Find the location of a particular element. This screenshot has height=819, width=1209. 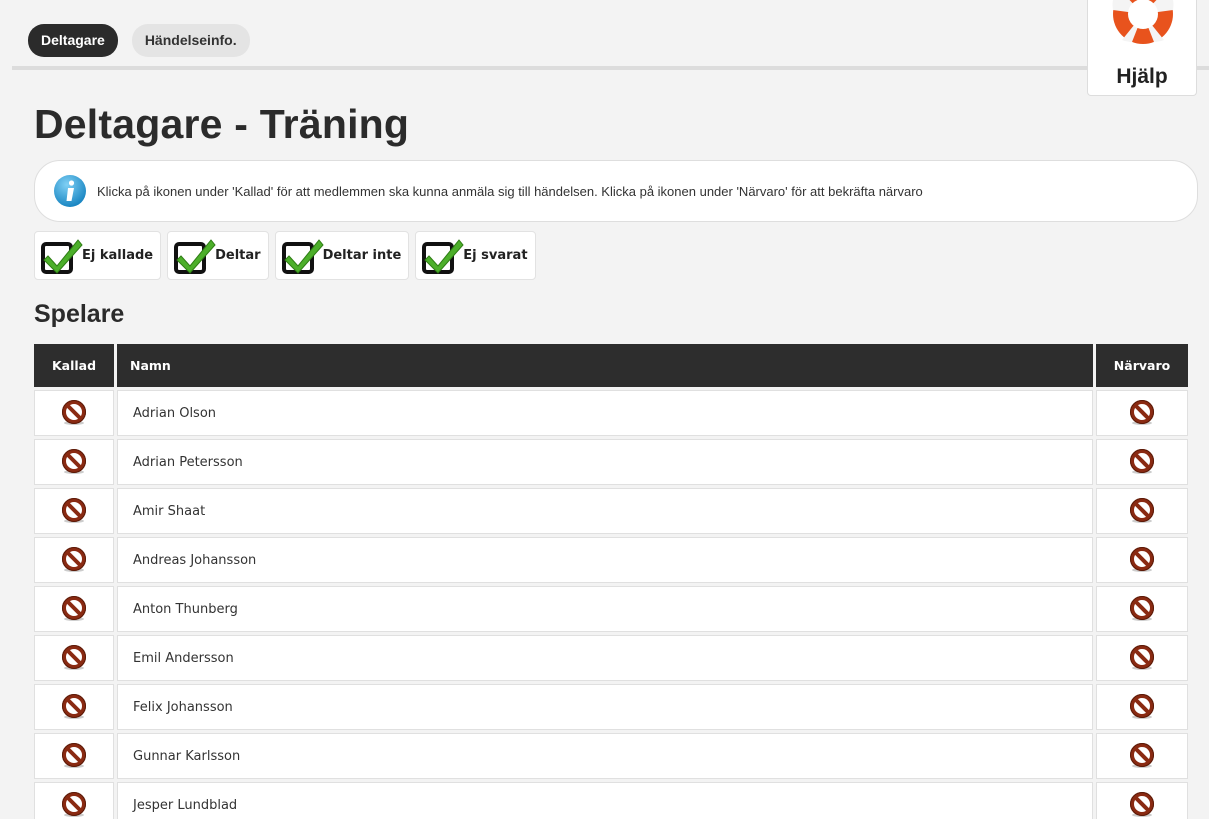

table-row: Andreas Johansson is located at coordinates (611, 560).